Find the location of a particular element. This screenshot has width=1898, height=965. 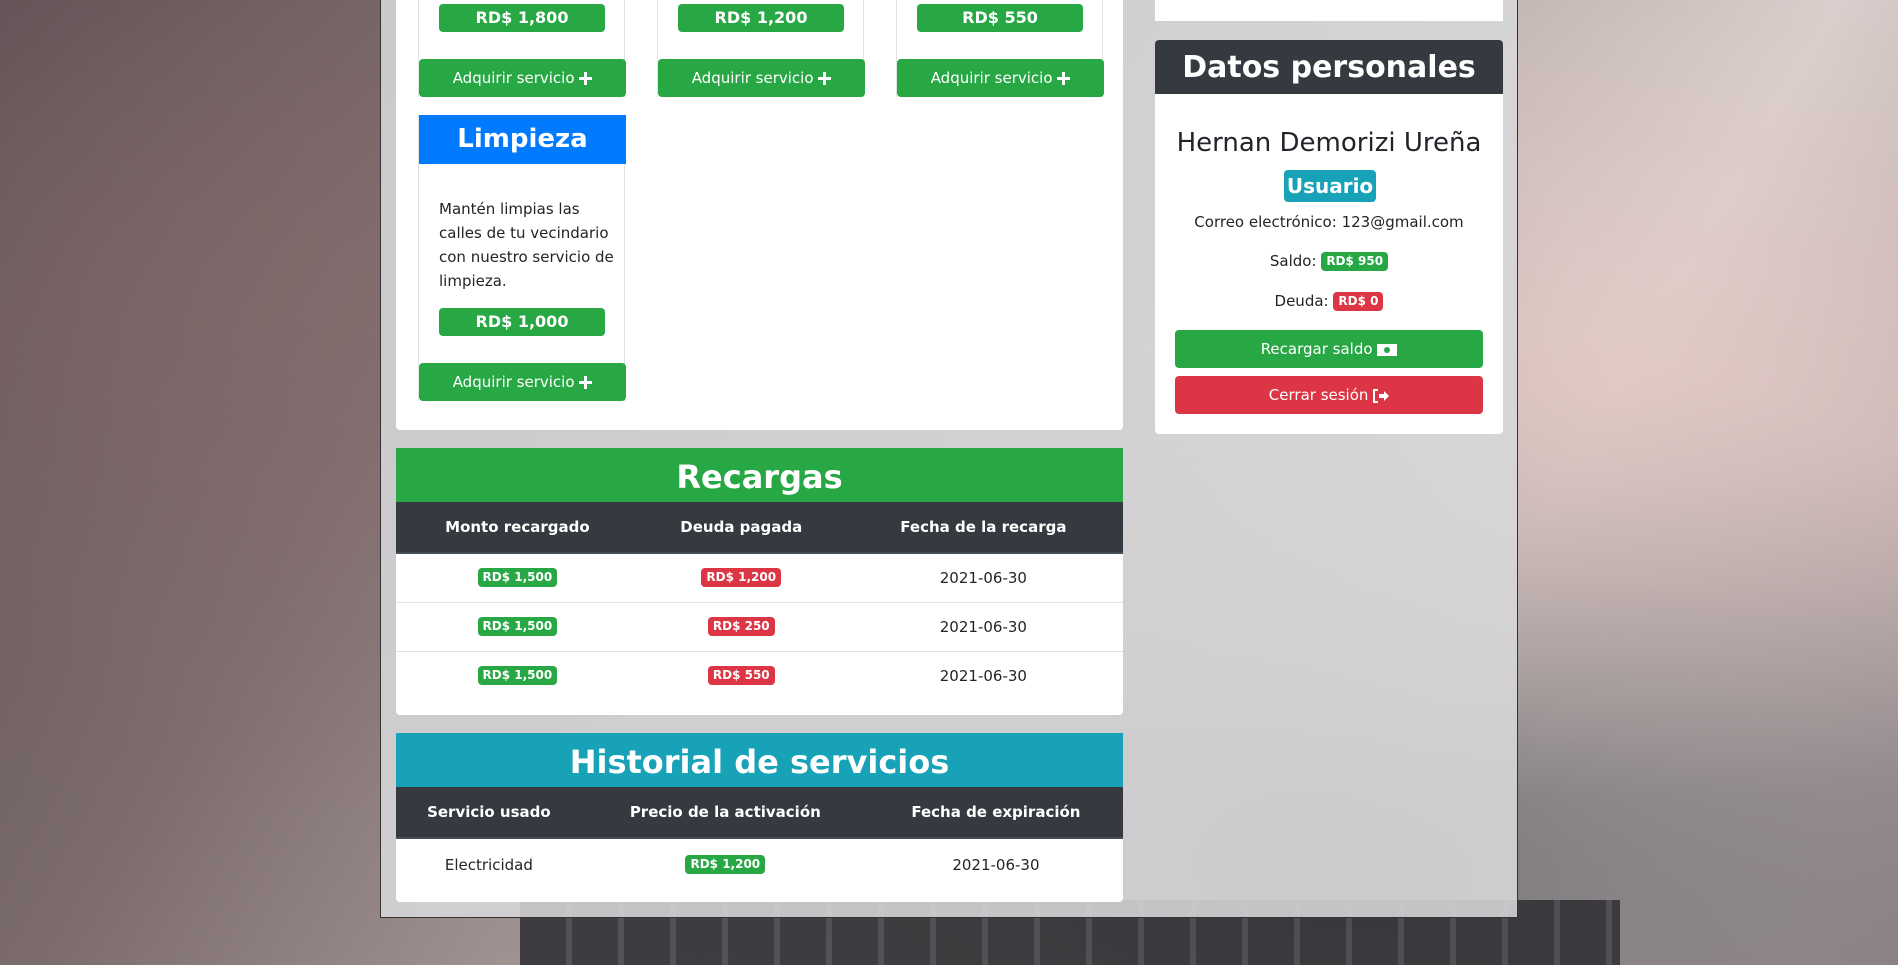

service-price-badge: RD$ 1,200 is located at coordinates (761, 18).